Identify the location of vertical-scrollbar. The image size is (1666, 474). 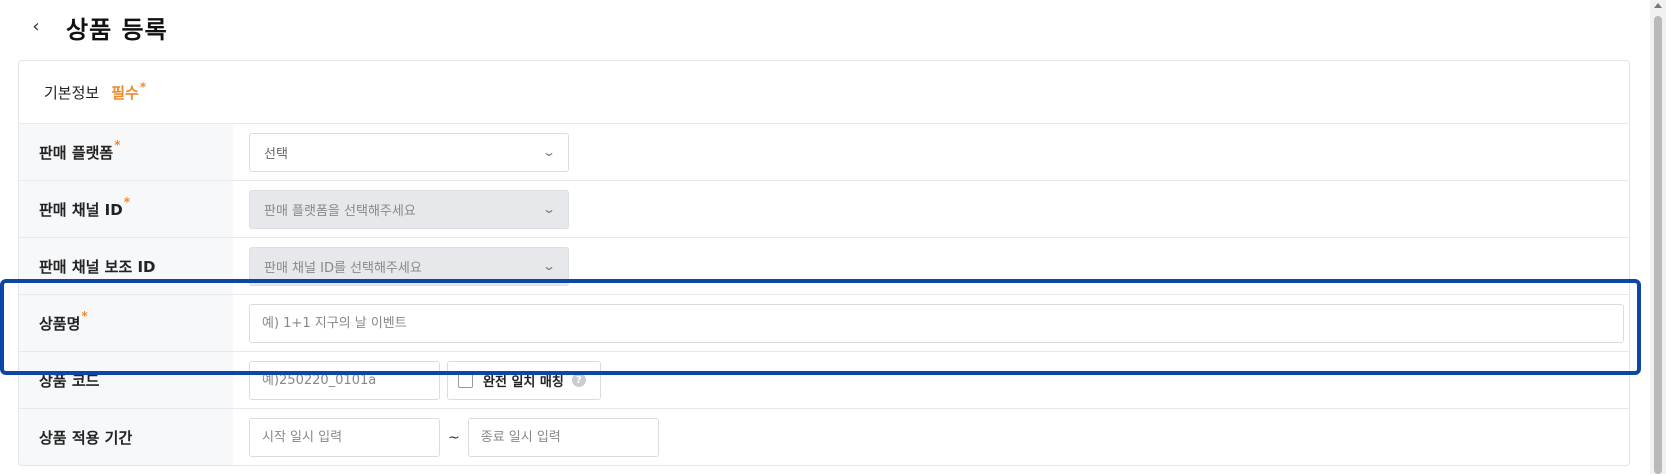
(1658, 237).